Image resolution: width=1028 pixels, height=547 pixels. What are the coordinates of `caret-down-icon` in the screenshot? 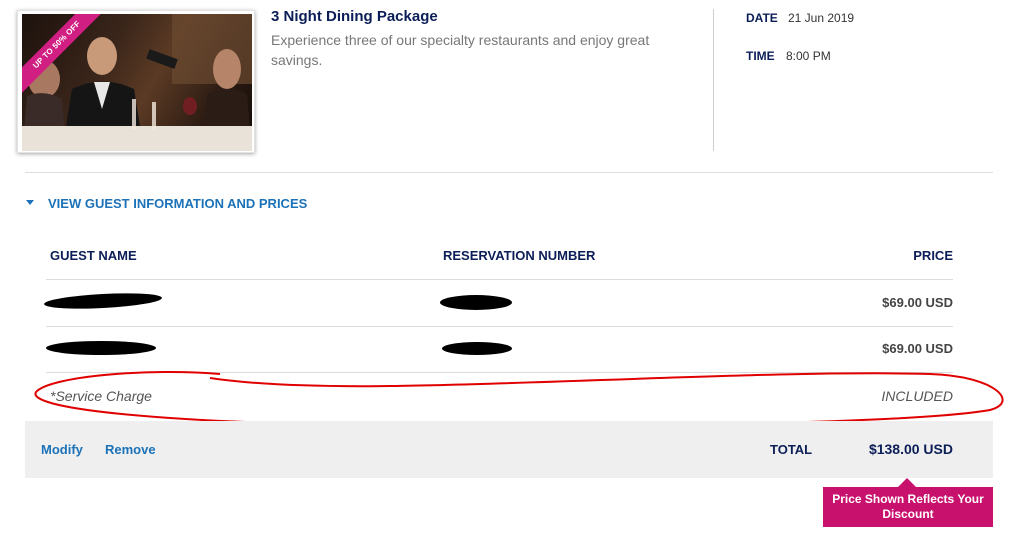 It's located at (30, 203).